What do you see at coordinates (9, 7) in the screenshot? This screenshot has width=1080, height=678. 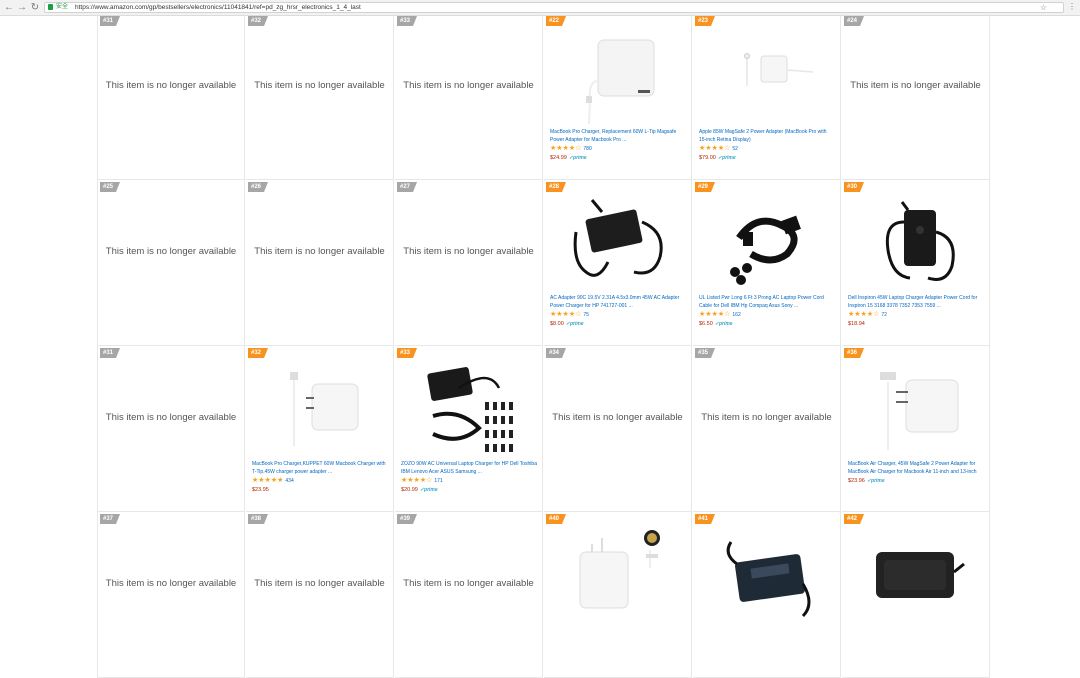 I see `back-icon: ←` at bounding box center [9, 7].